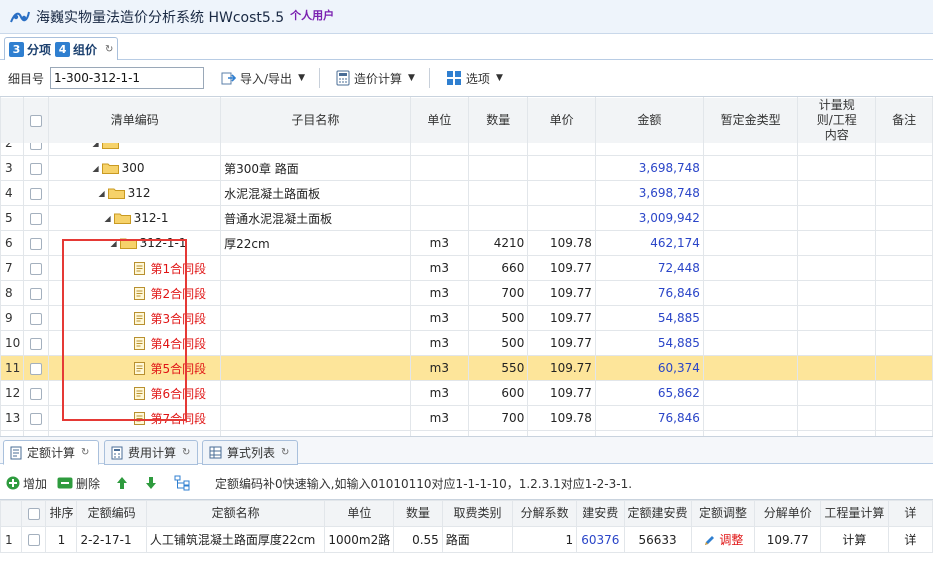  Describe the element at coordinates (498, 393) in the screenshot. I see `qty-cell: 600` at that location.